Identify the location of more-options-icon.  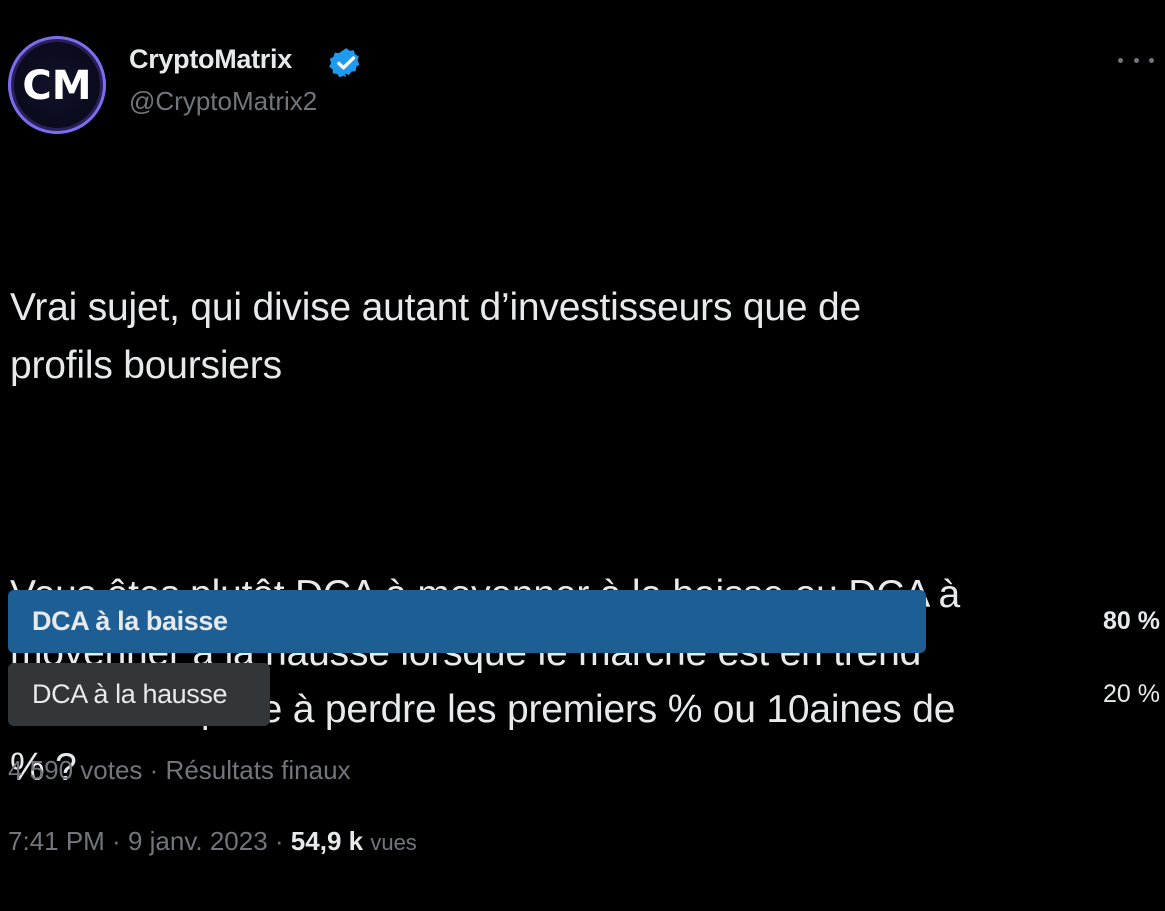
(1136, 60).